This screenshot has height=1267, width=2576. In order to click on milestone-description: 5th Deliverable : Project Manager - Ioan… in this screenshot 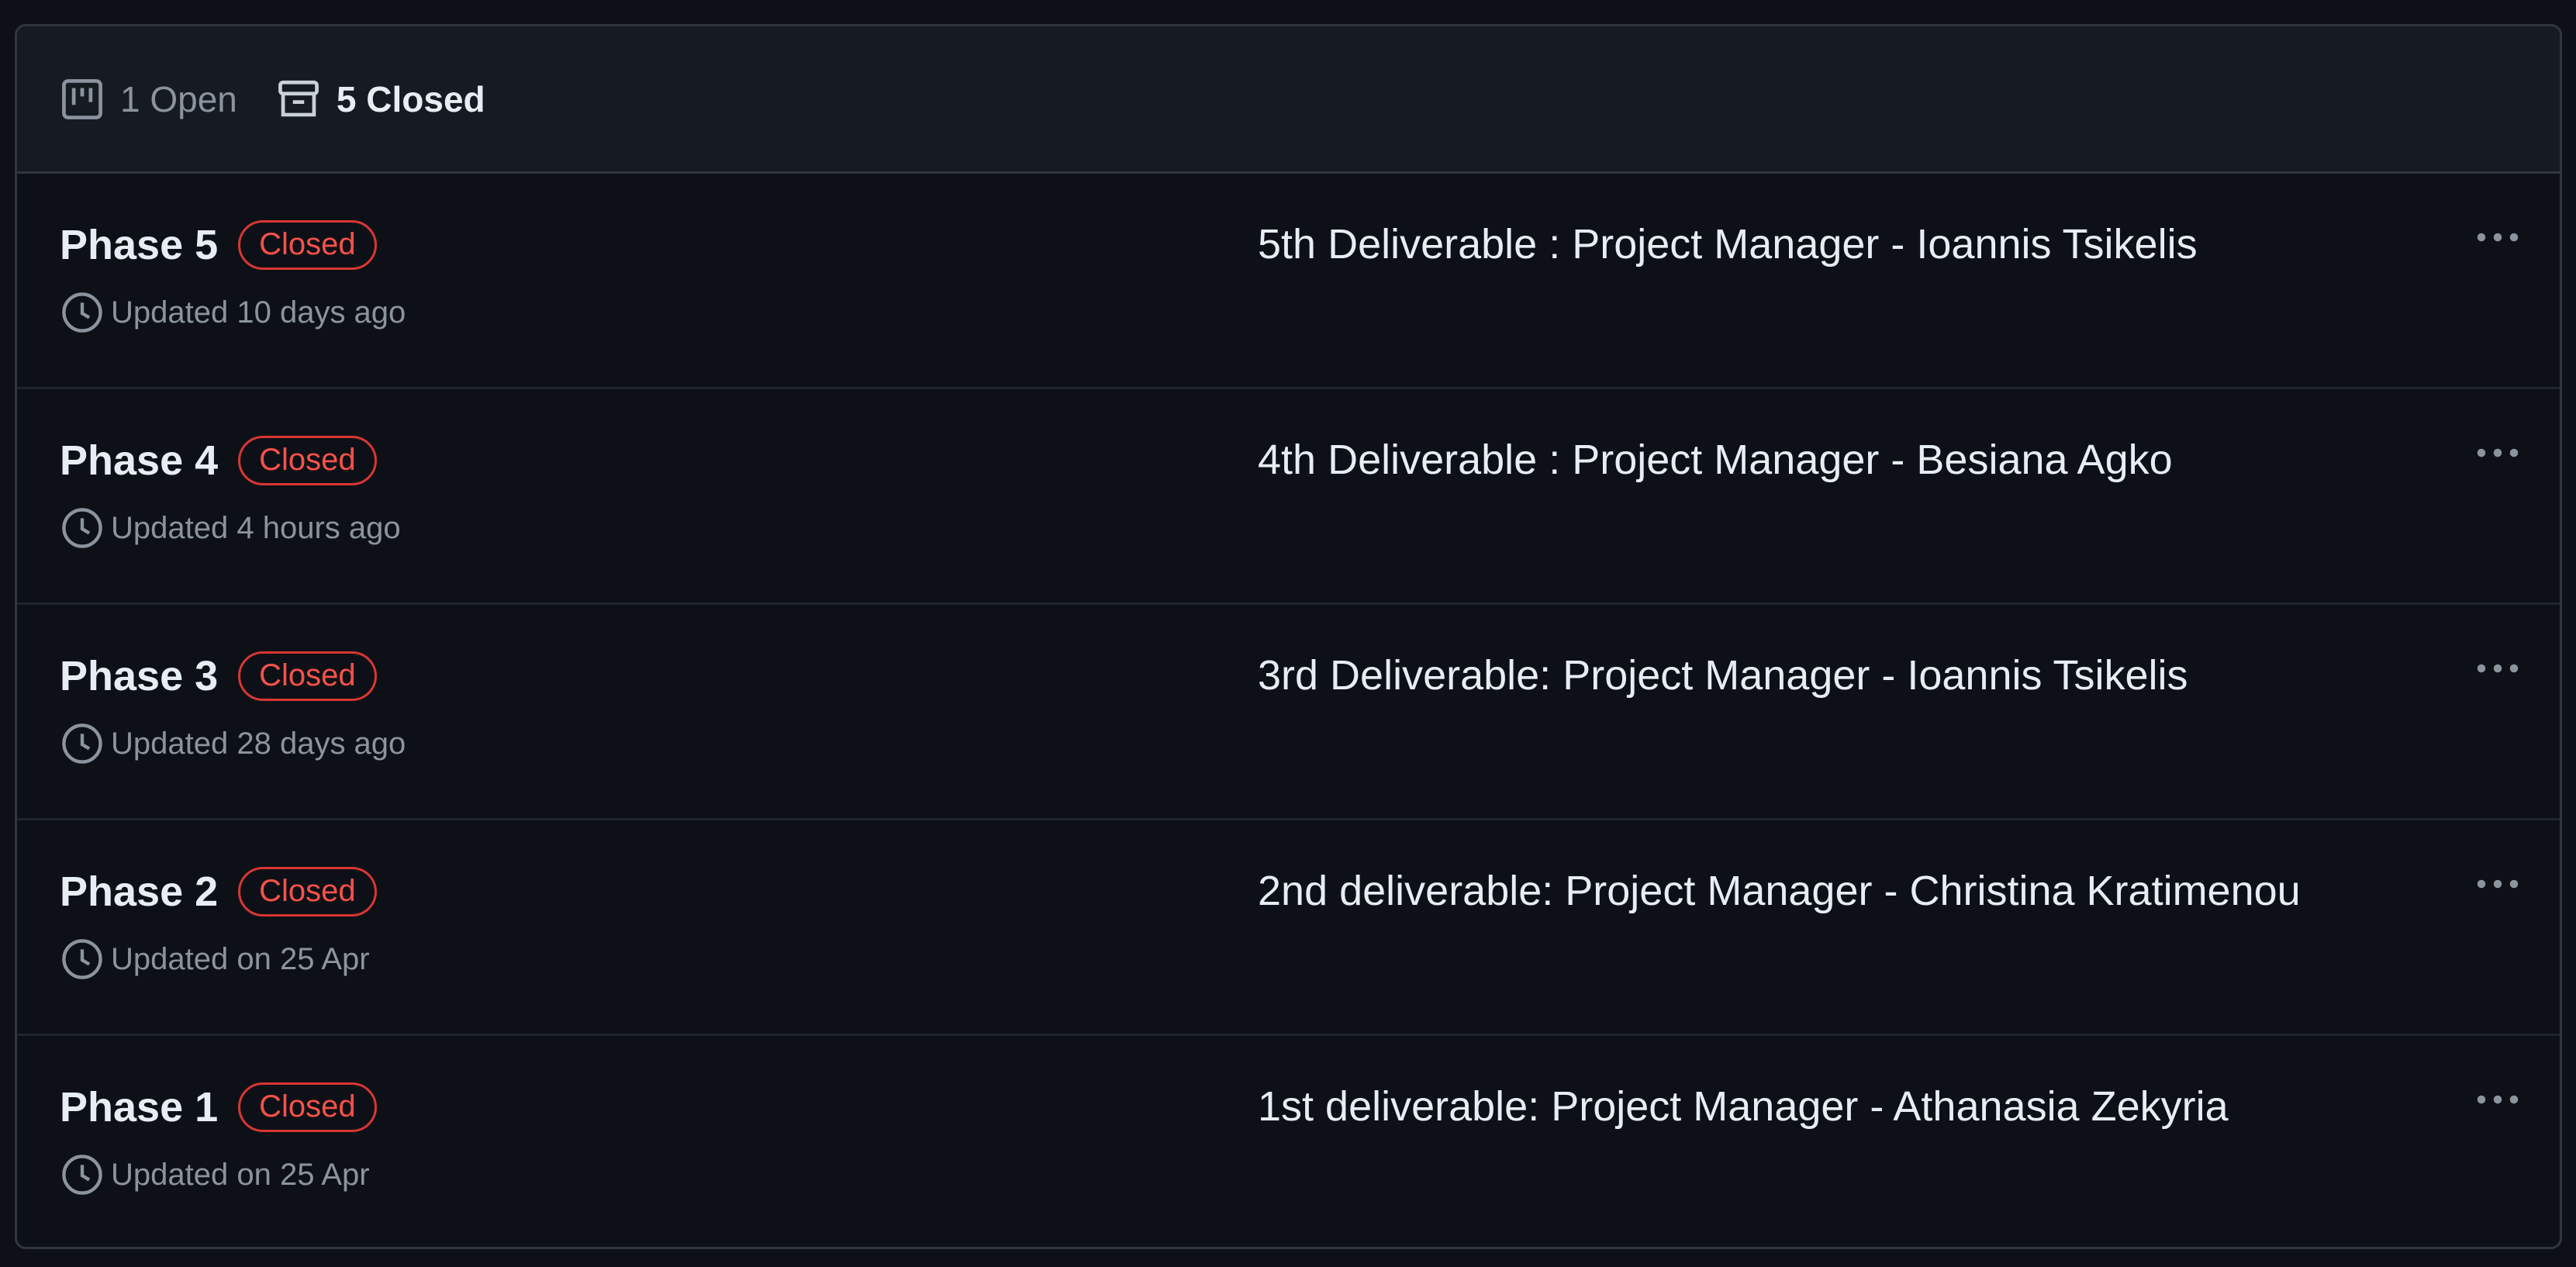, I will do `click(1728, 244)`.